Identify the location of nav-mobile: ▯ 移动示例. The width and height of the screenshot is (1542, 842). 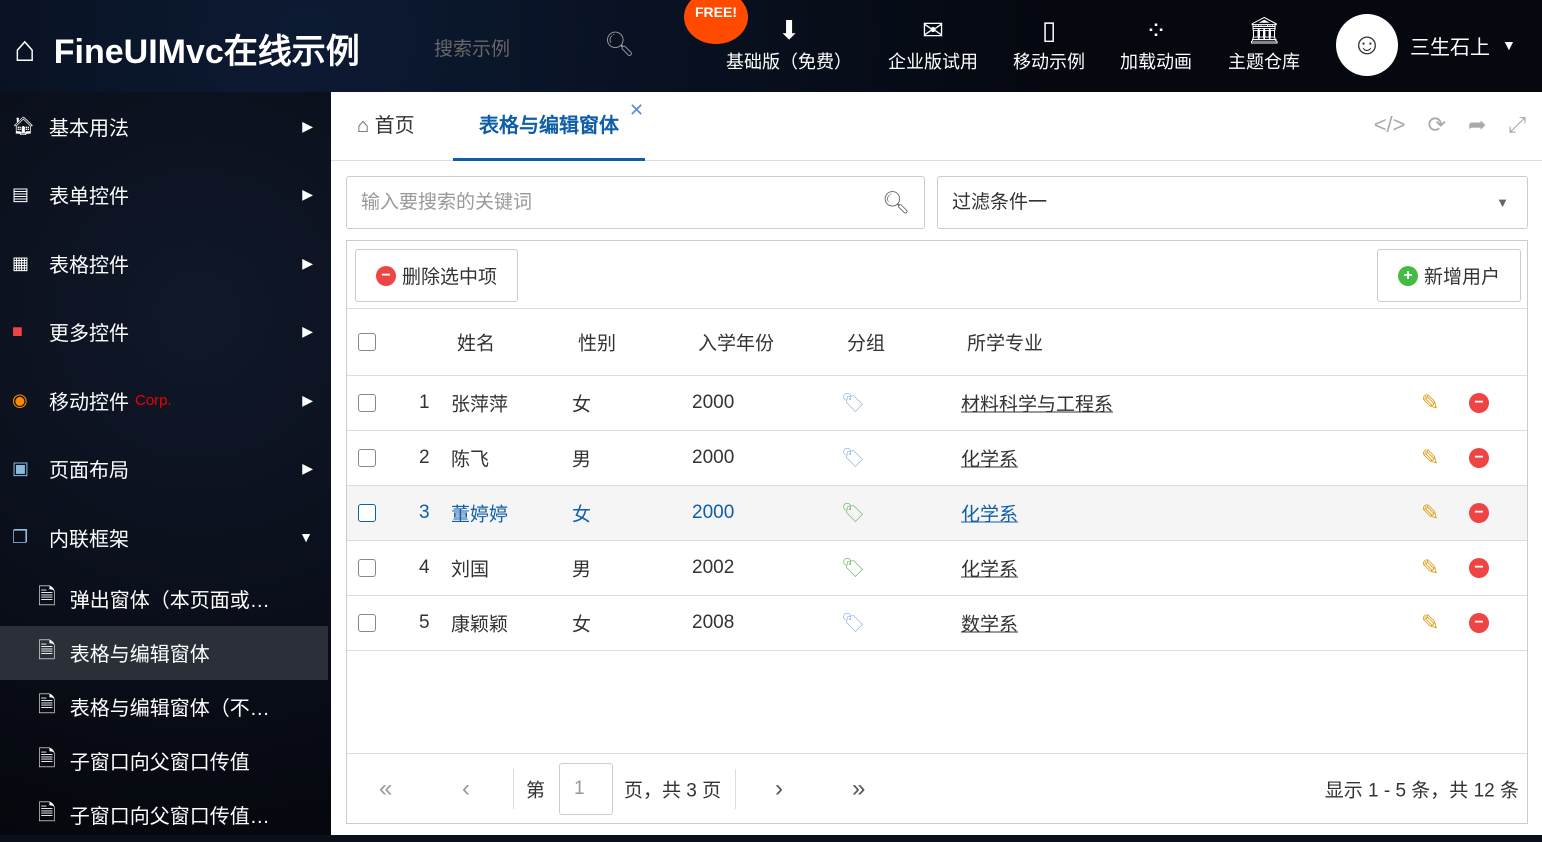
(1049, 43).